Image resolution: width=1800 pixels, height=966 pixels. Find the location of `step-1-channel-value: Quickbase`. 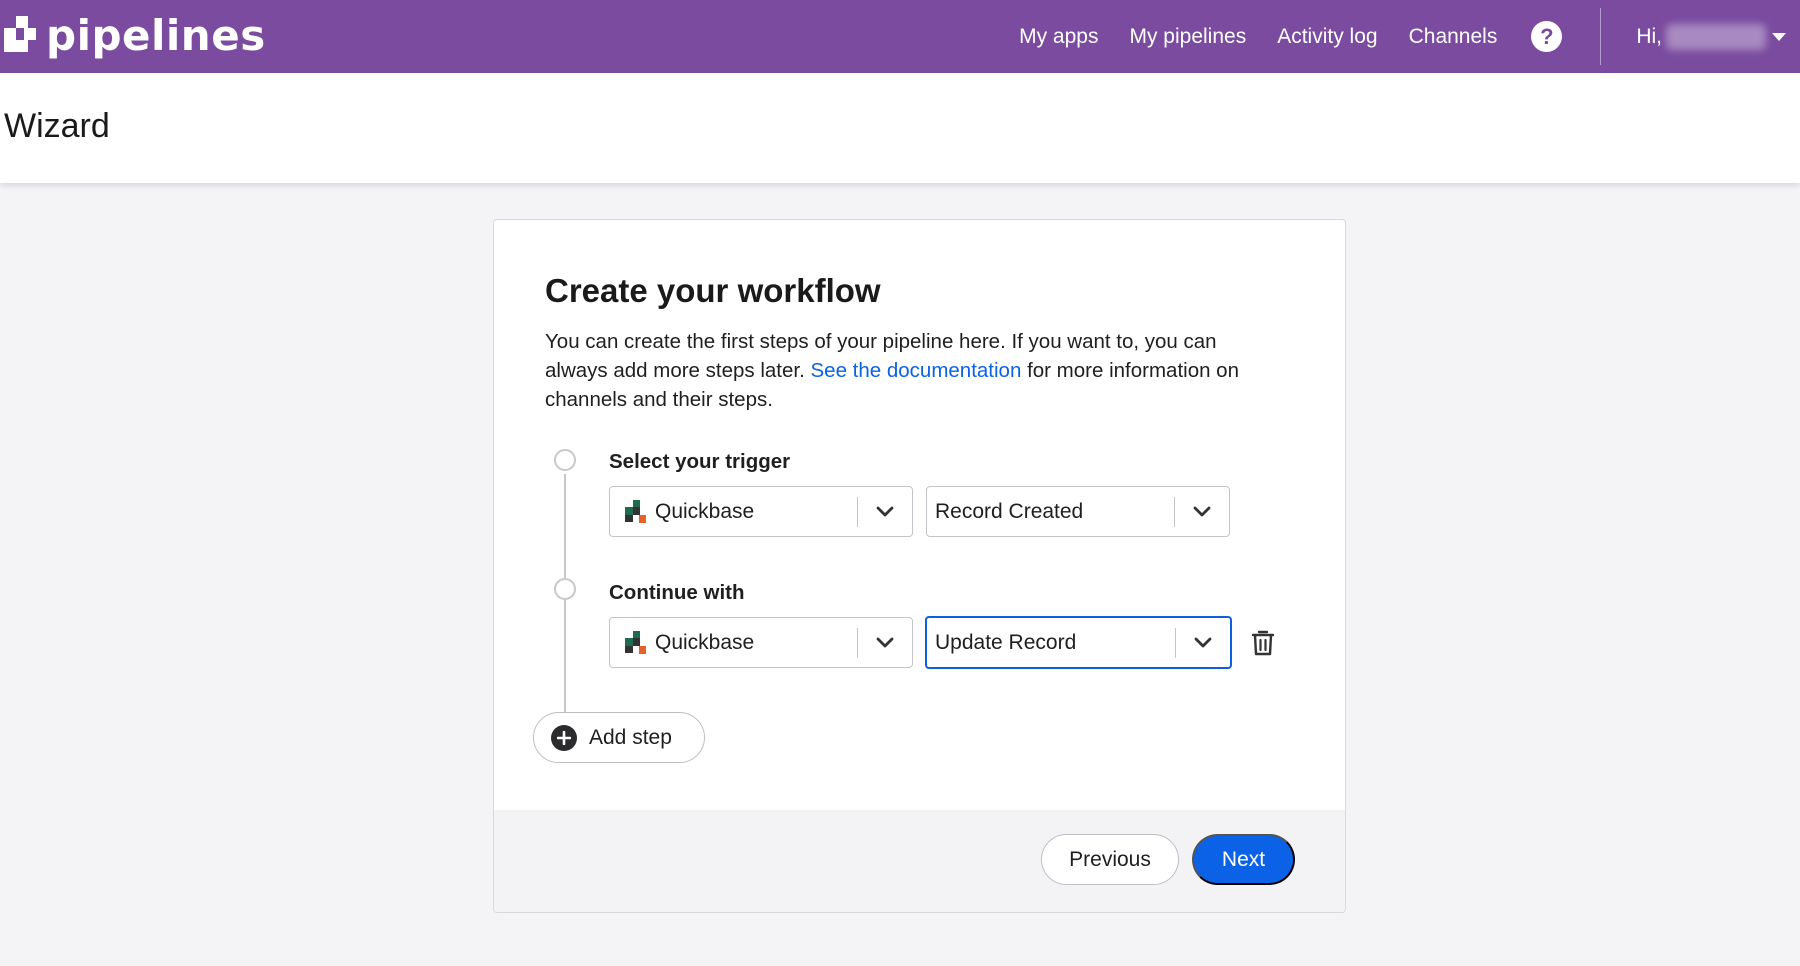

step-1-channel-value: Quickbase is located at coordinates (705, 511).